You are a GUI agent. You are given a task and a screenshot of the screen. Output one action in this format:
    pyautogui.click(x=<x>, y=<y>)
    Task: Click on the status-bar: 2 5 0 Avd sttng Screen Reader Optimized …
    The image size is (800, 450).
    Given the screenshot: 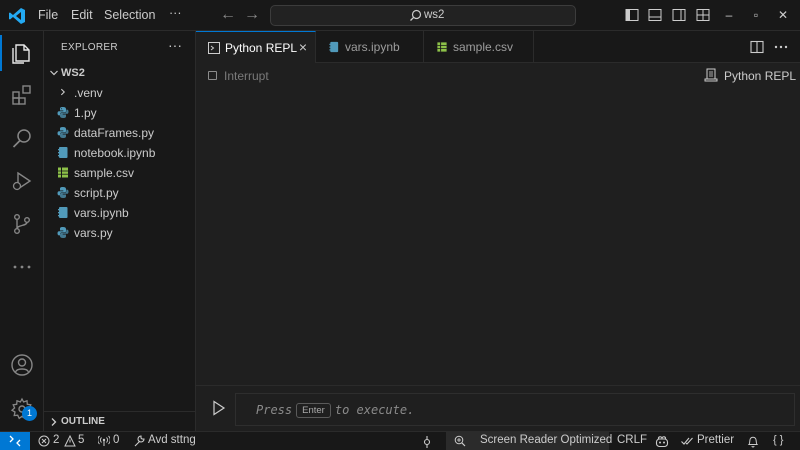 What is the action you would take?
    pyautogui.click(x=400, y=440)
    